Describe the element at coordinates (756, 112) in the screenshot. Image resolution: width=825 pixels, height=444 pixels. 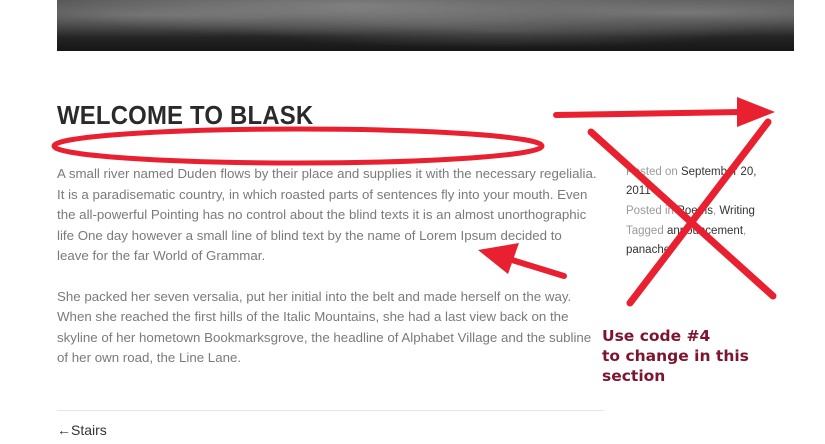
I see `arrow-right-head` at that location.